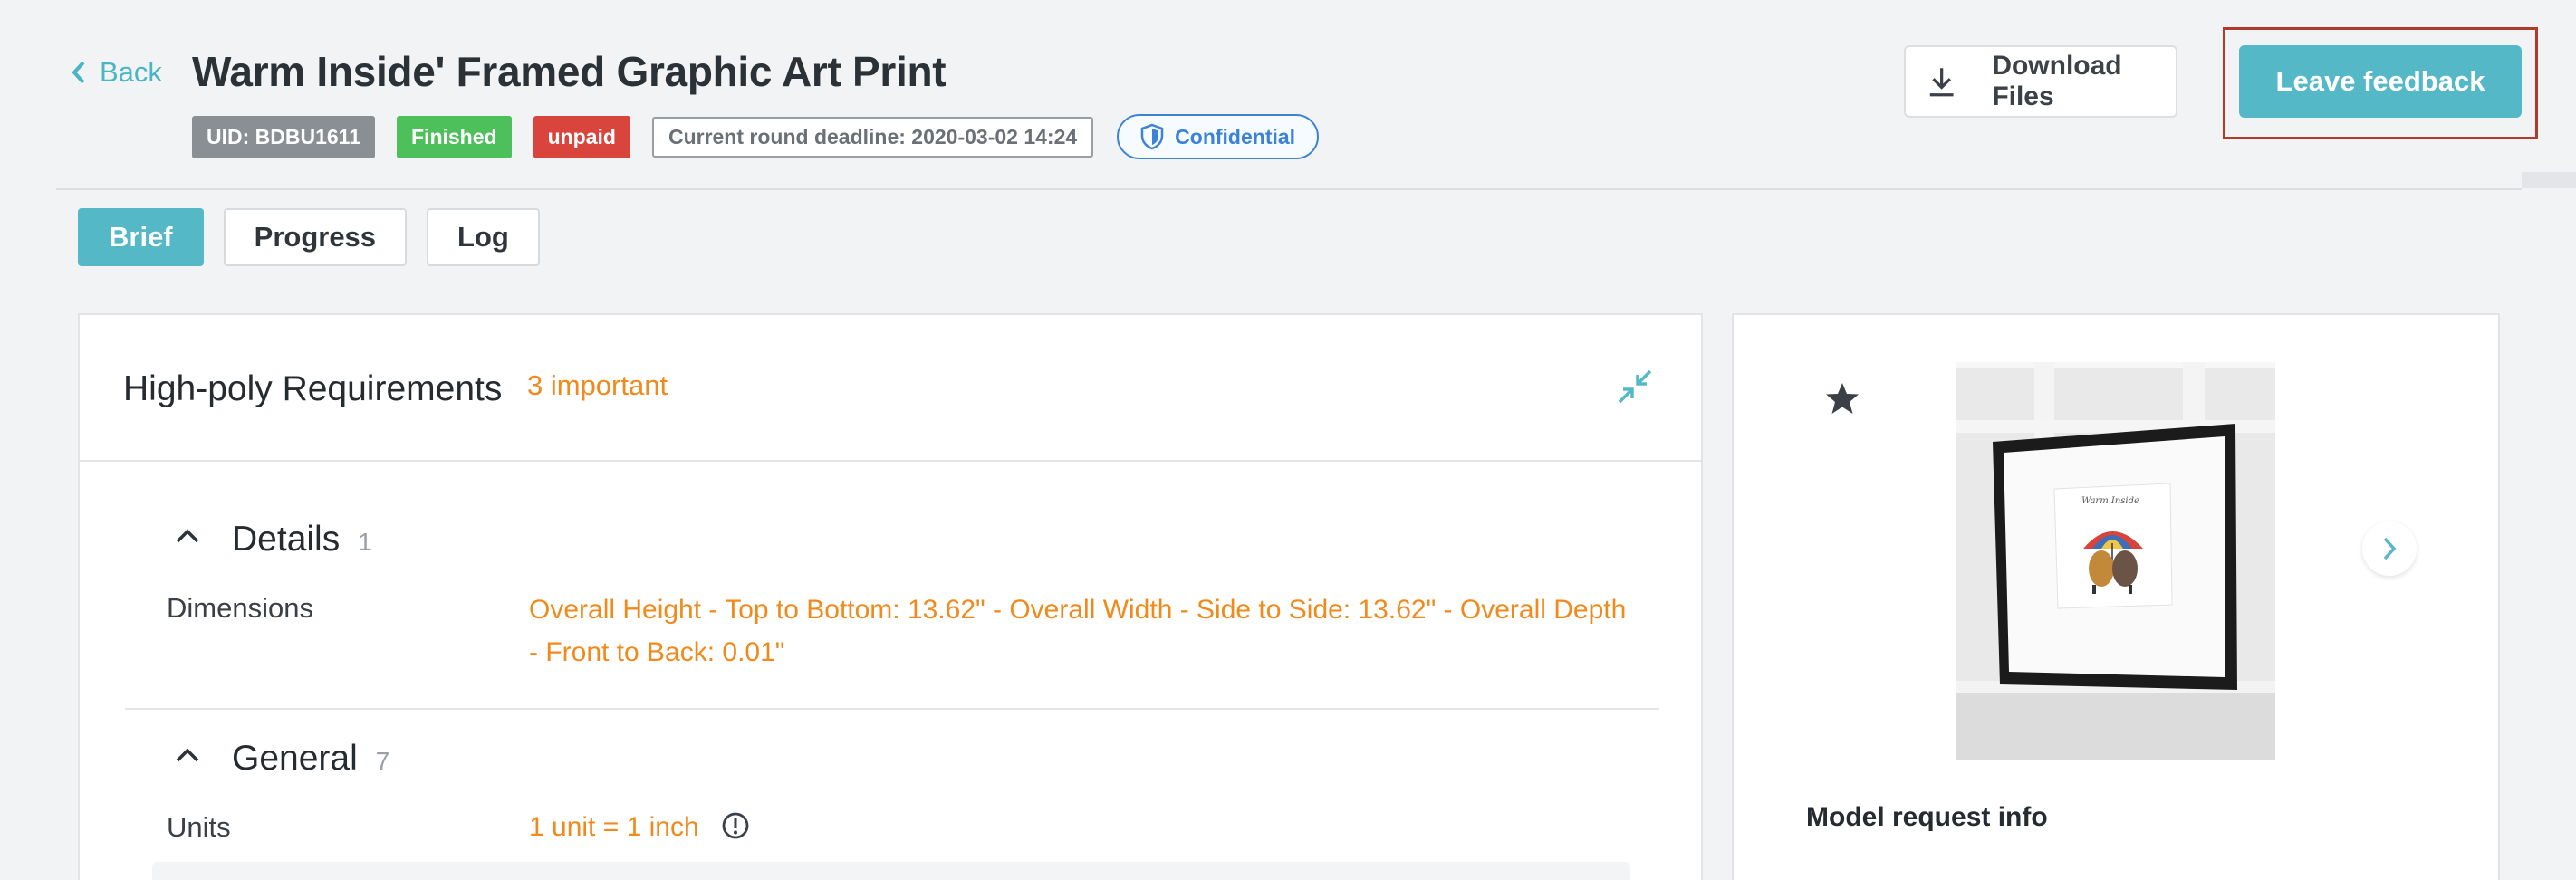 The width and height of the screenshot is (2576, 880). I want to click on back-label: Back, so click(131, 72).